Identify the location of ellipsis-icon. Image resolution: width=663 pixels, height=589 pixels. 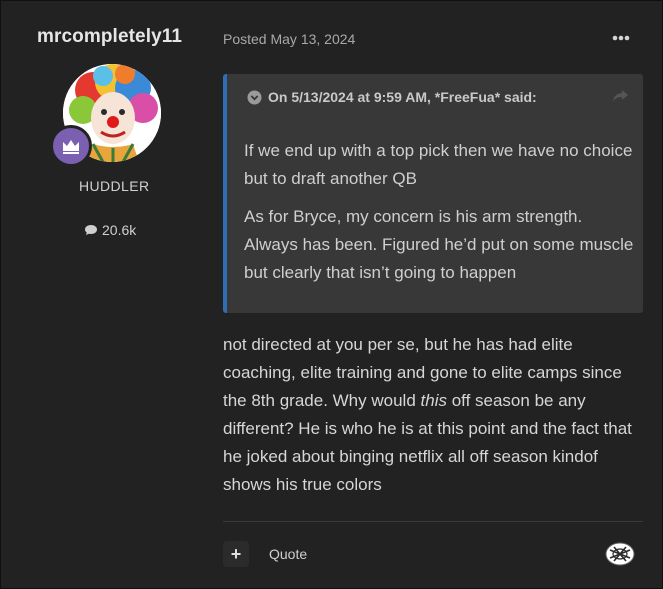
(621, 38).